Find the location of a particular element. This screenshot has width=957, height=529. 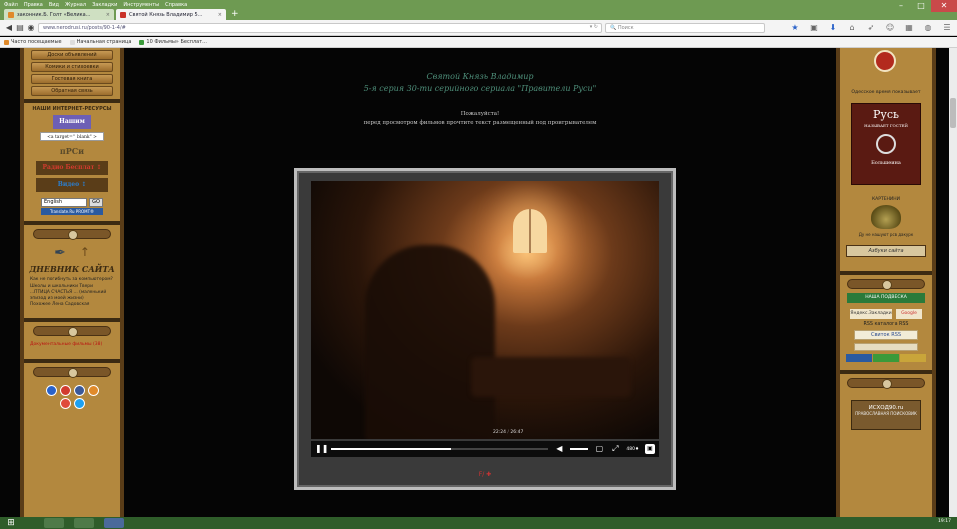

settings-icon: ▣ is located at coordinates (650, 449).